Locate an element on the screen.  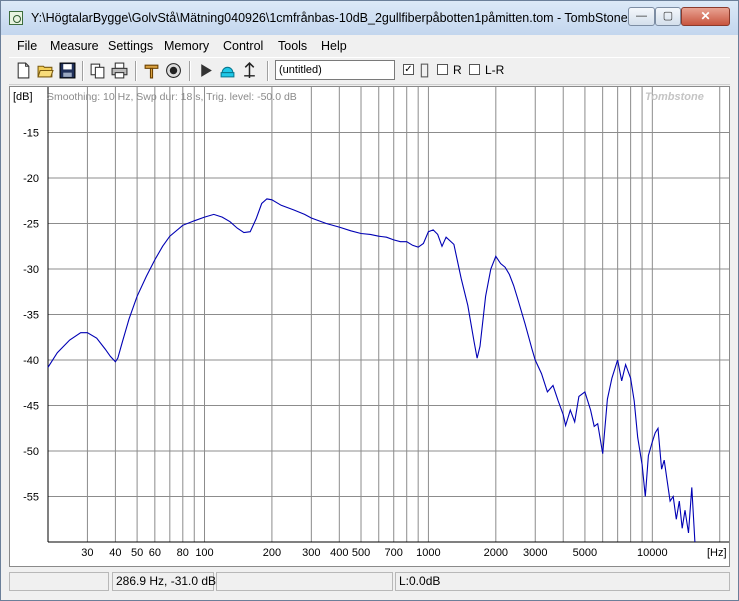
level-readout: L:0.0dB is located at coordinates (562, 581).